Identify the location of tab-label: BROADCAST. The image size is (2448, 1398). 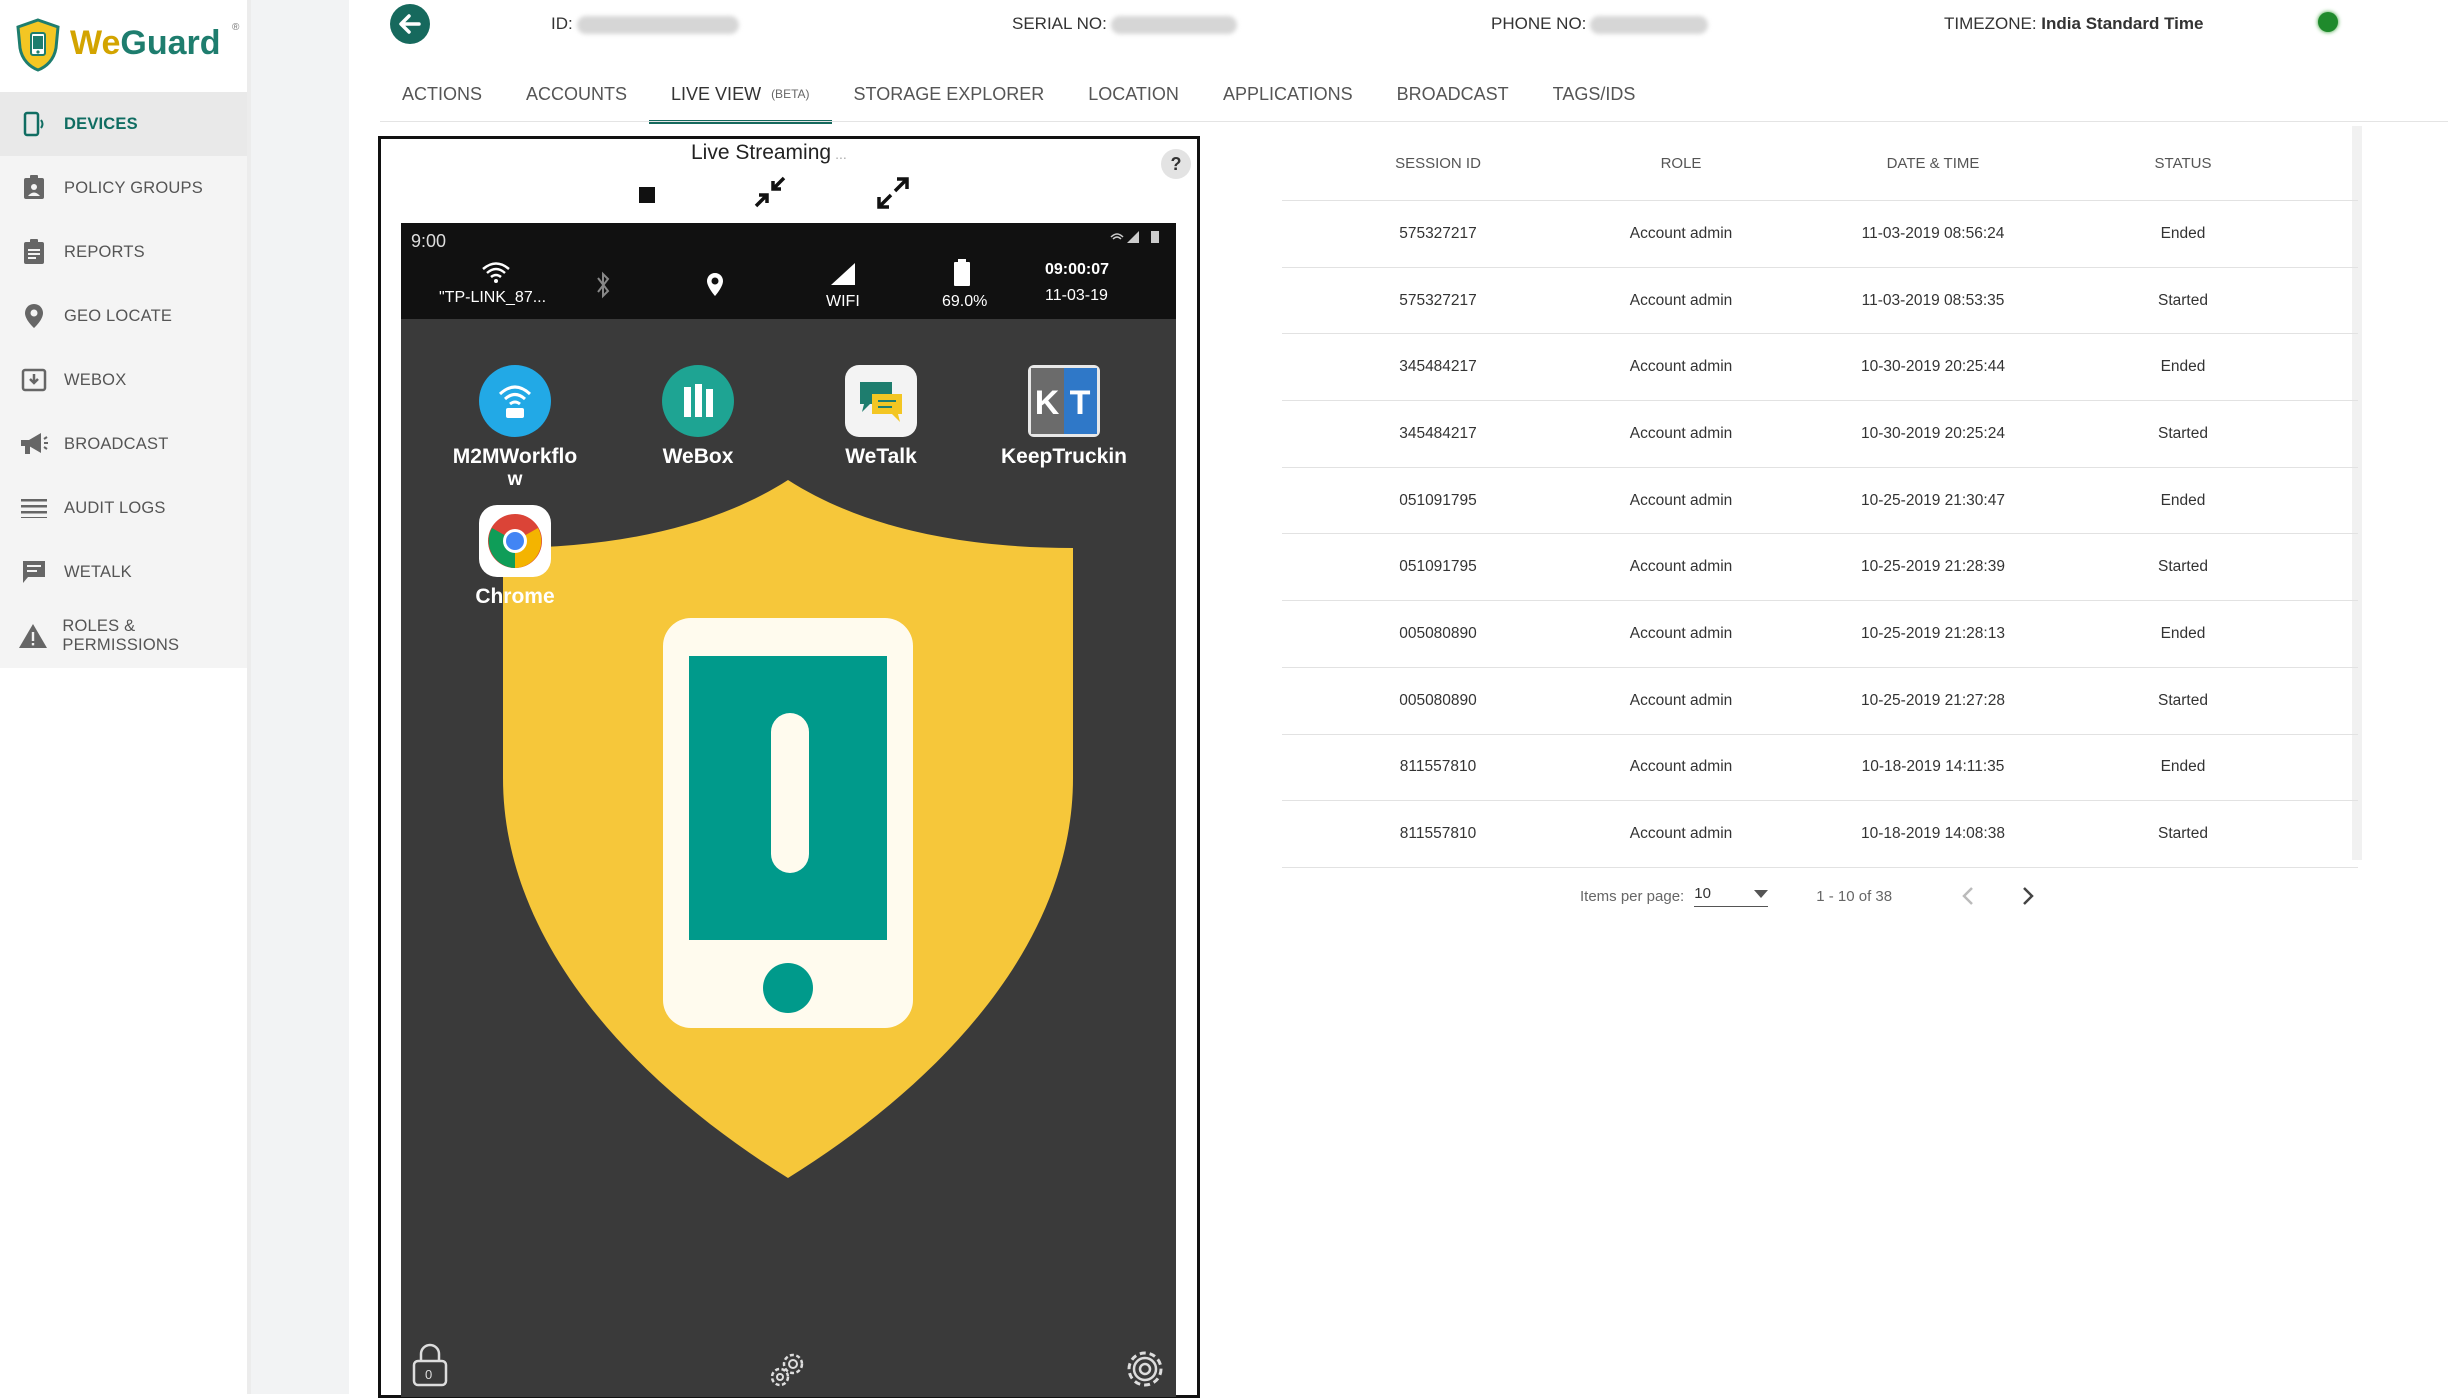
(1452, 93).